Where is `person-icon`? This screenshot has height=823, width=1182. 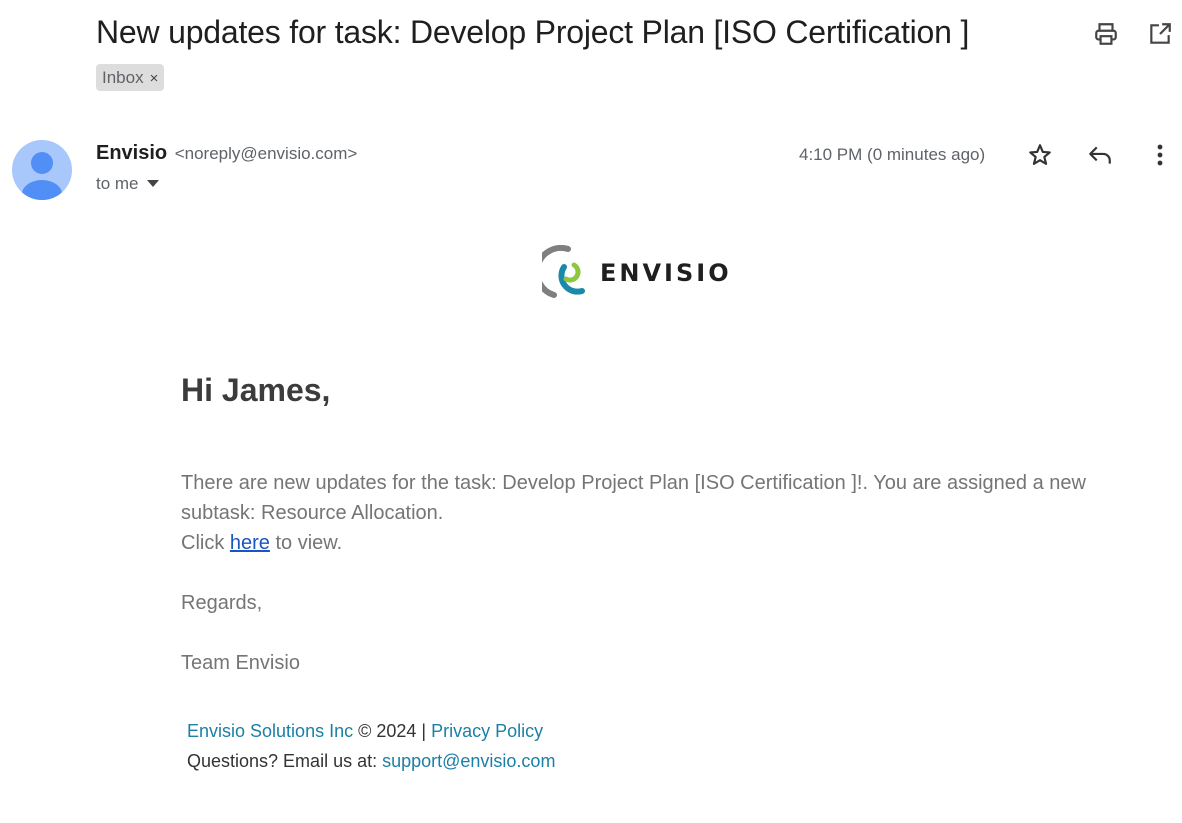 person-icon is located at coordinates (42, 176).